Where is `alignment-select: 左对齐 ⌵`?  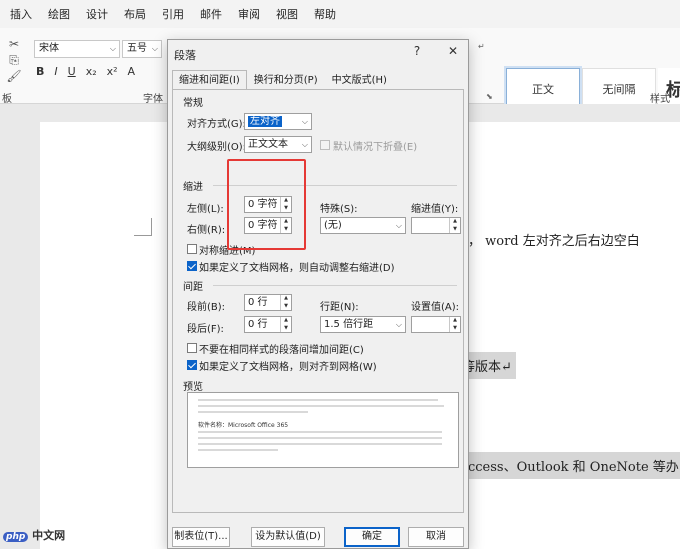 alignment-select: 左对齐 ⌵ is located at coordinates (278, 121).